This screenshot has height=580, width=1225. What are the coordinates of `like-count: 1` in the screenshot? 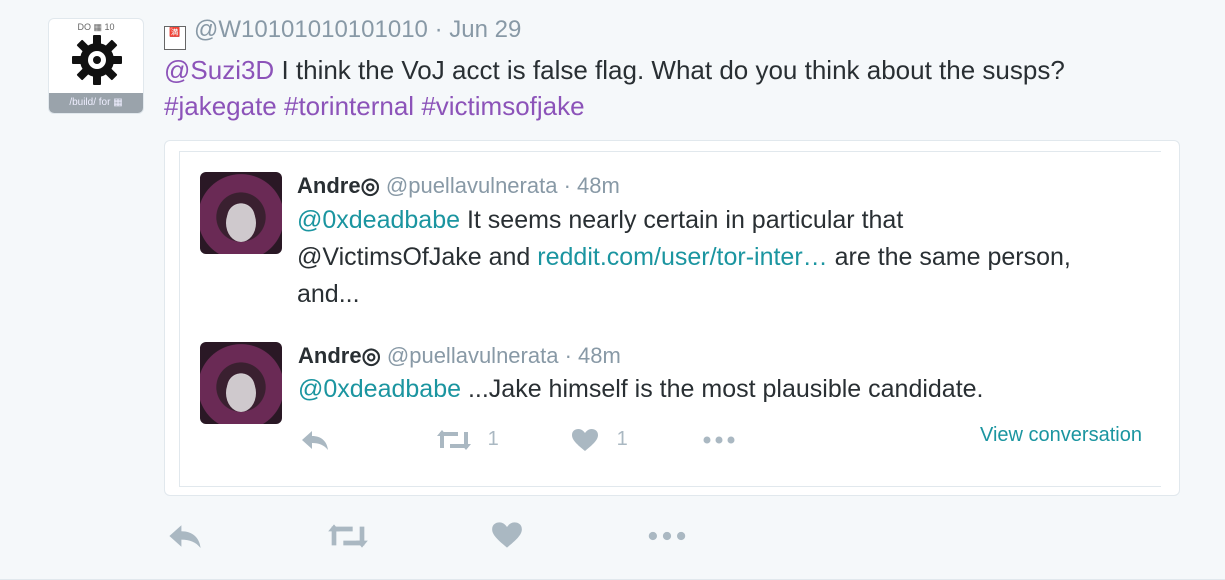 It's located at (622, 439).